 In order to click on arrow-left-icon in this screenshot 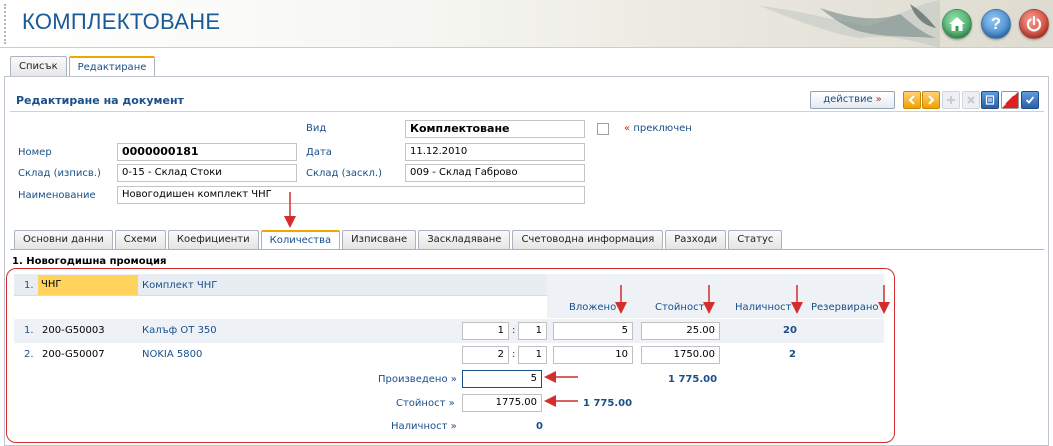, I will do `click(911, 100)`.